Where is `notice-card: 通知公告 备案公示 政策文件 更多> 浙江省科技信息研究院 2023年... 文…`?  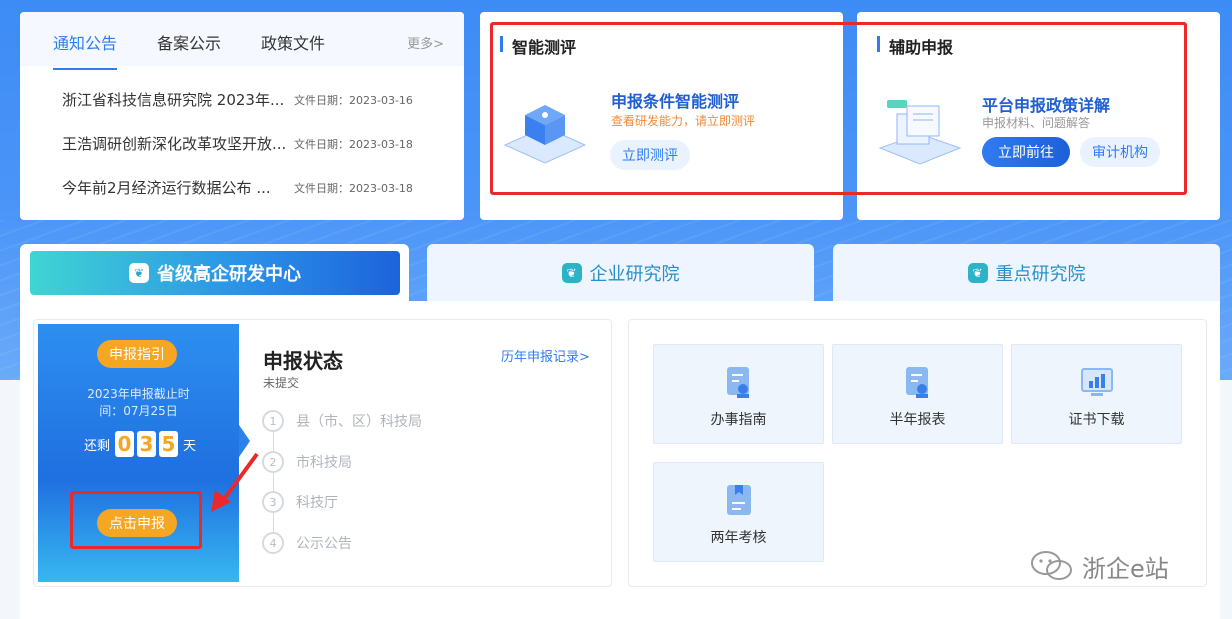 notice-card: 通知公告 备案公示 政策文件 更多> 浙江省科技信息研究院 2023年... 文… is located at coordinates (242, 116).